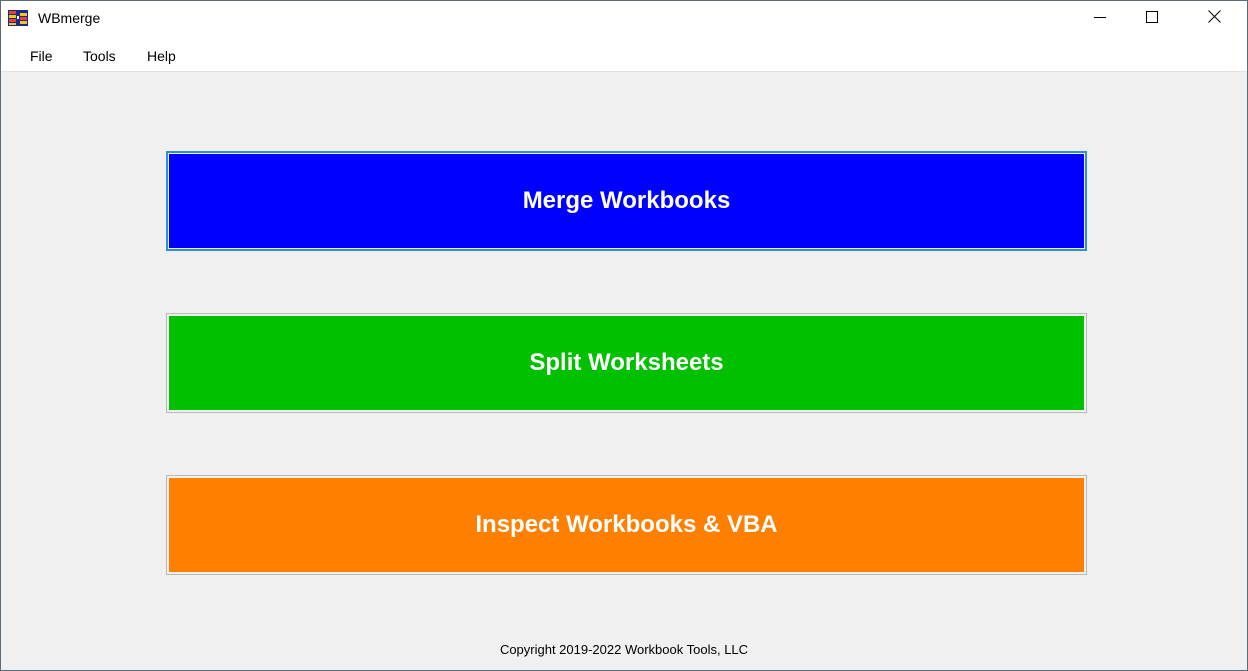  I want to click on window-title: WBmerge, so click(69, 18).